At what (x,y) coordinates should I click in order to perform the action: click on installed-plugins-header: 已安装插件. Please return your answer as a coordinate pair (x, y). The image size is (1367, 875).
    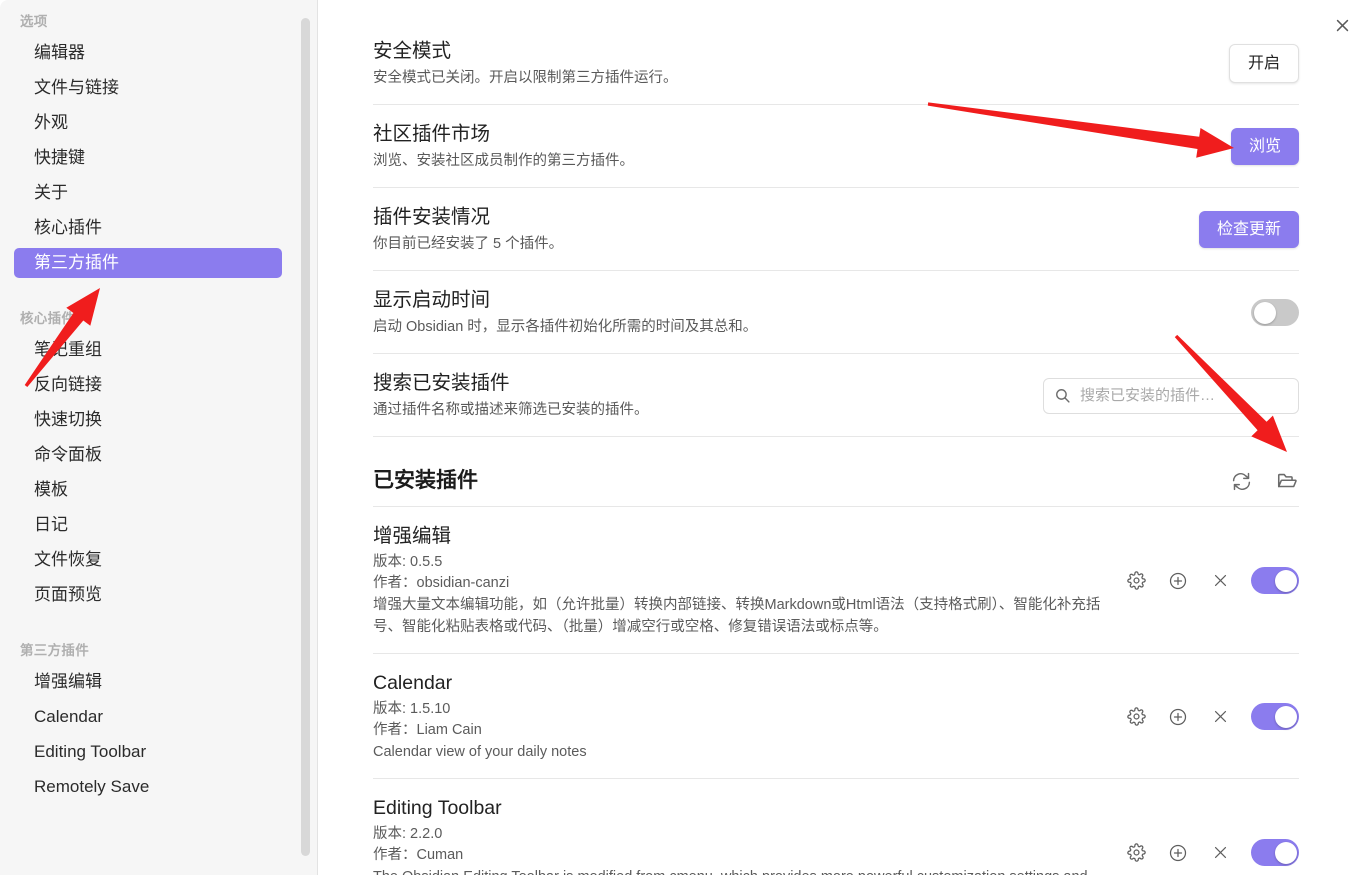
    Looking at the image, I should click on (836, 472).